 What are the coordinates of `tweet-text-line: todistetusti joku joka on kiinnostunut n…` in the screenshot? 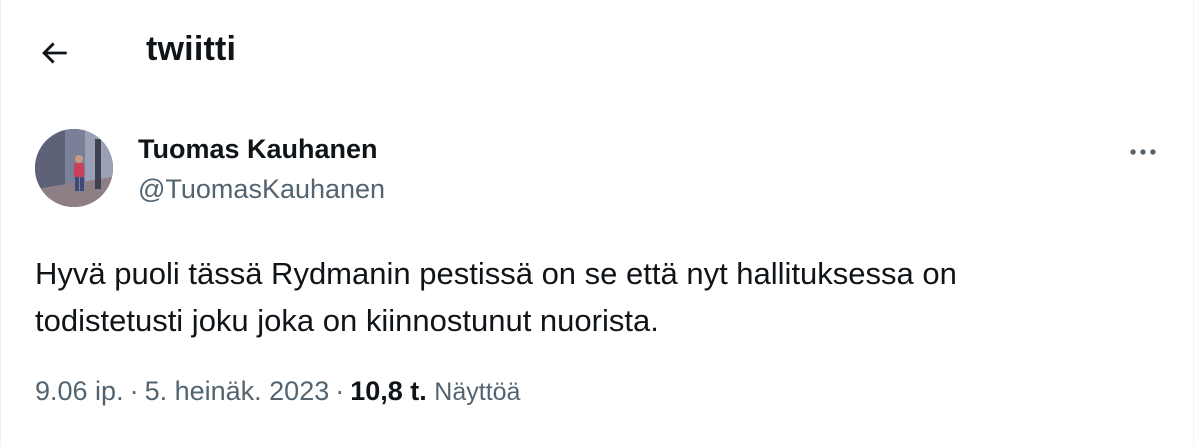 It's located at (347, 320).